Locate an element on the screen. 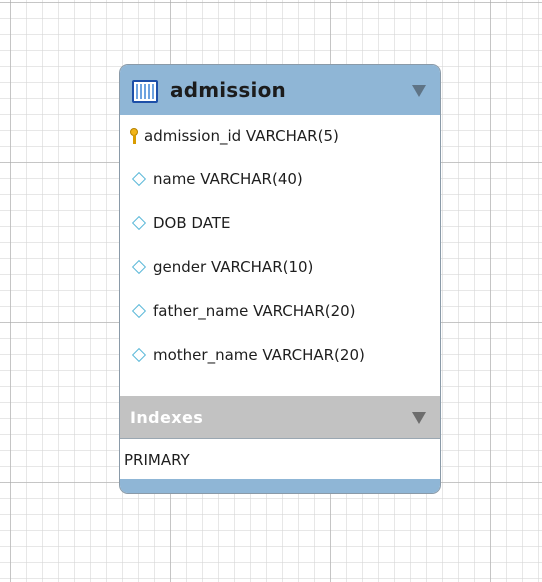  column-label: father_name VARCHAR(20) is located at coordinates (254, 311).